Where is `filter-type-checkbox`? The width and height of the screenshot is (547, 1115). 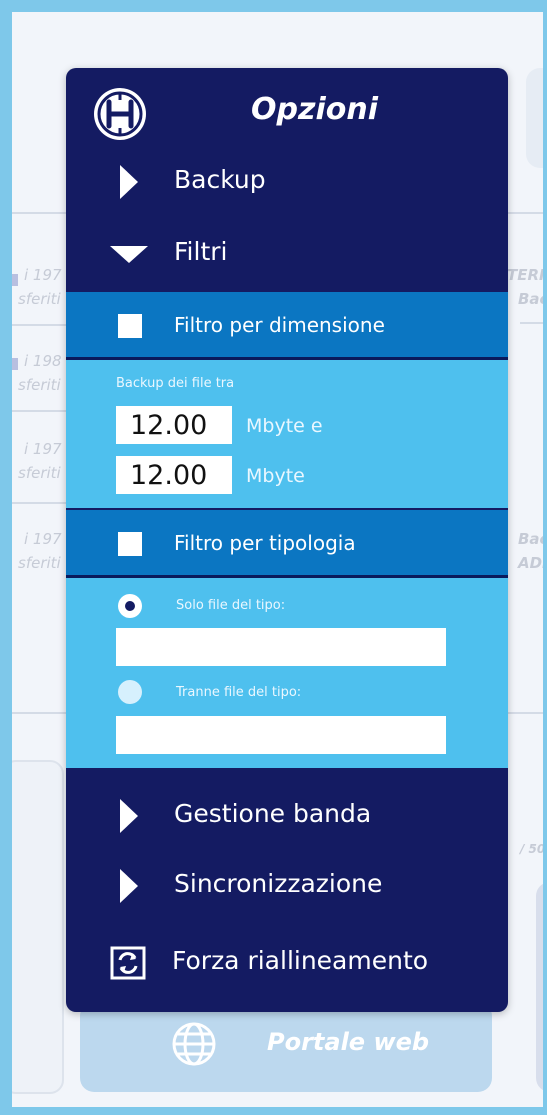 filter-type-checkbox is located at coordinates (130, 544).